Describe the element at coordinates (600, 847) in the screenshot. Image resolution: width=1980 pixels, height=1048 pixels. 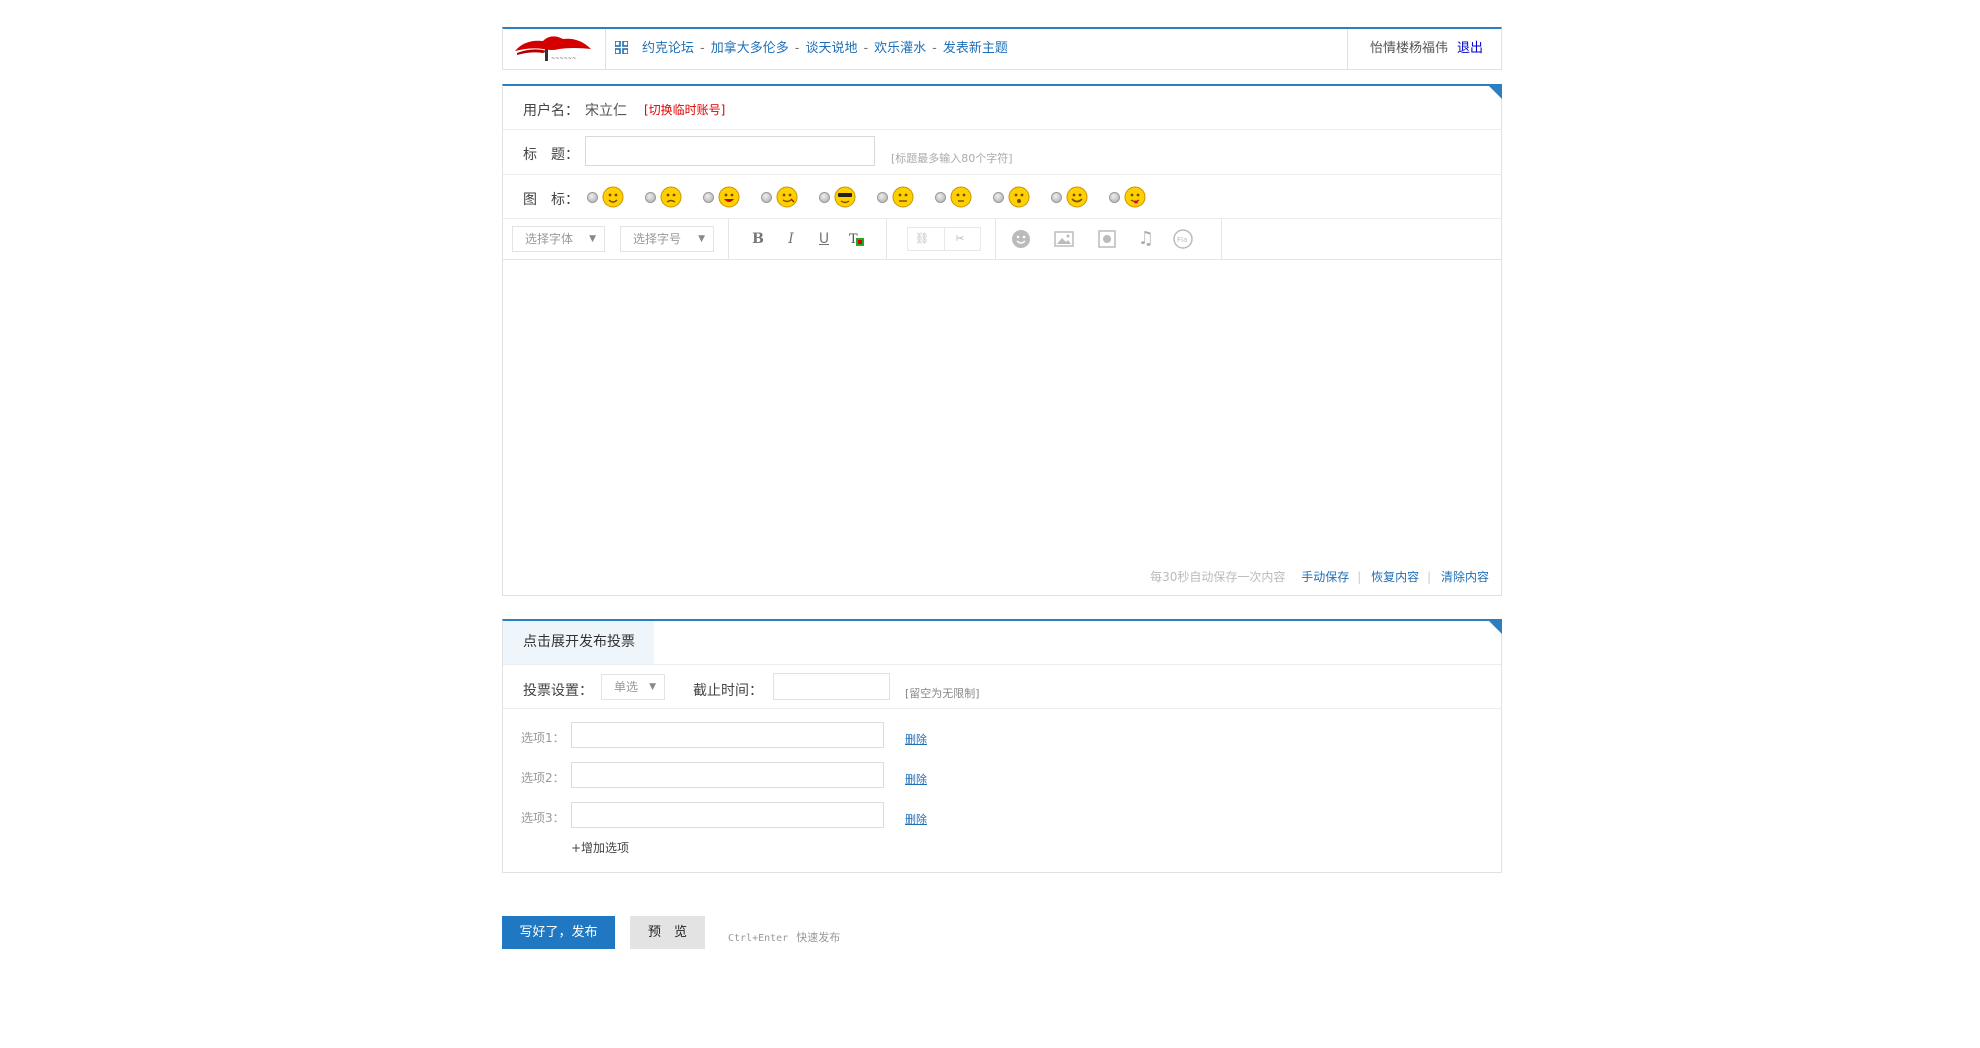
I see `add-option-link: +增加选项` at that location.